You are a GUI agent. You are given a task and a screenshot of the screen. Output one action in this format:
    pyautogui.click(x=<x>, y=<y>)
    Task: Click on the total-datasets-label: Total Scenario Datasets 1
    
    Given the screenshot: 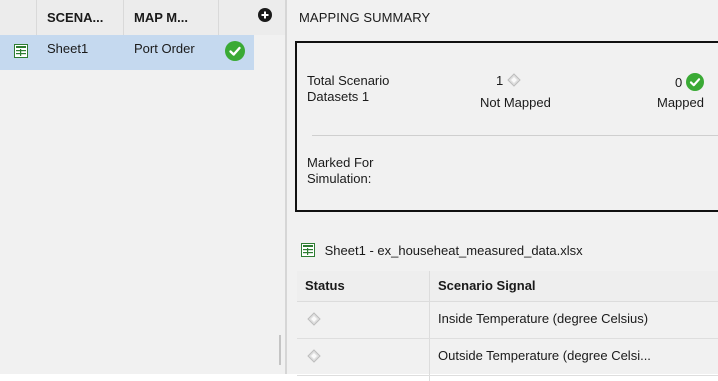 What is the action you would take?
    pyautogui.click(x=348, y=88)
    